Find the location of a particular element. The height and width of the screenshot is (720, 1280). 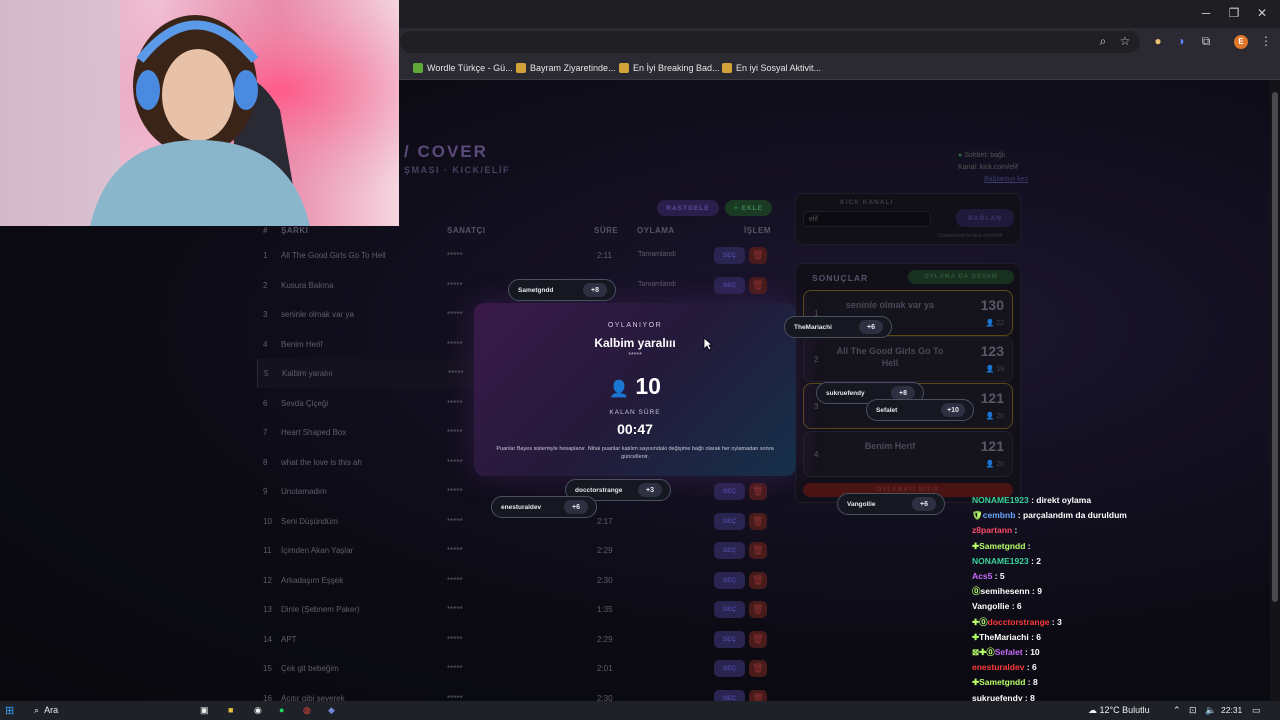

chat-message: ✚Sametgndd : 8 is located at coordinates (1122, 682).